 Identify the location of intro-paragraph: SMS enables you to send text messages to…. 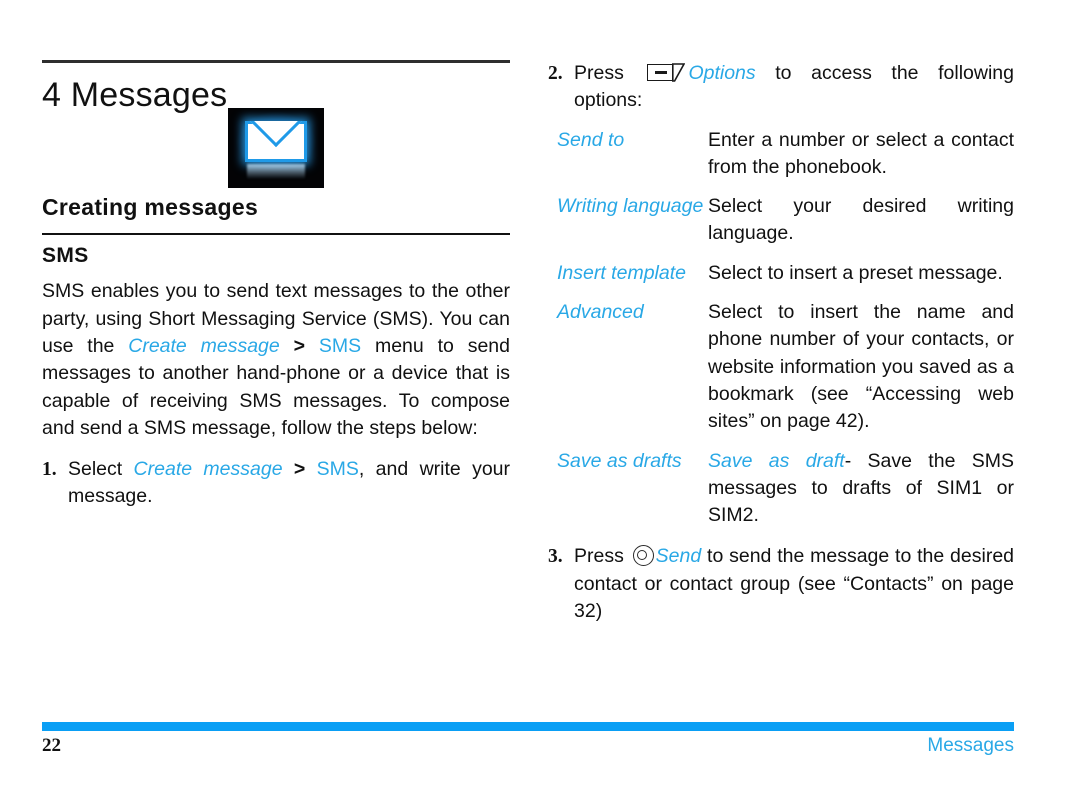
(276, 360).